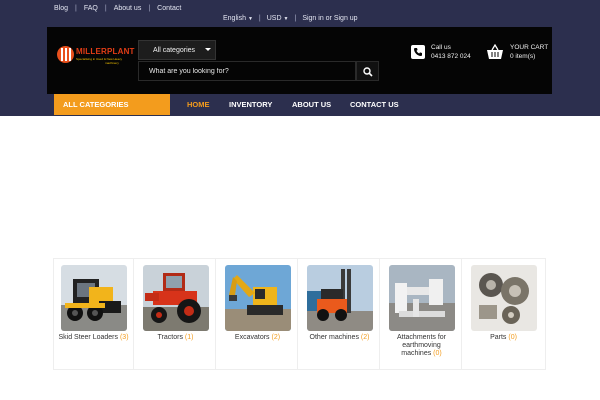 Image resolution: width=600 pixels, height=400 pixels. What do you see at coordinates (94, 298) in the screenshot?
I see `category-image-skid-steer` at bounding box center [94, 298].